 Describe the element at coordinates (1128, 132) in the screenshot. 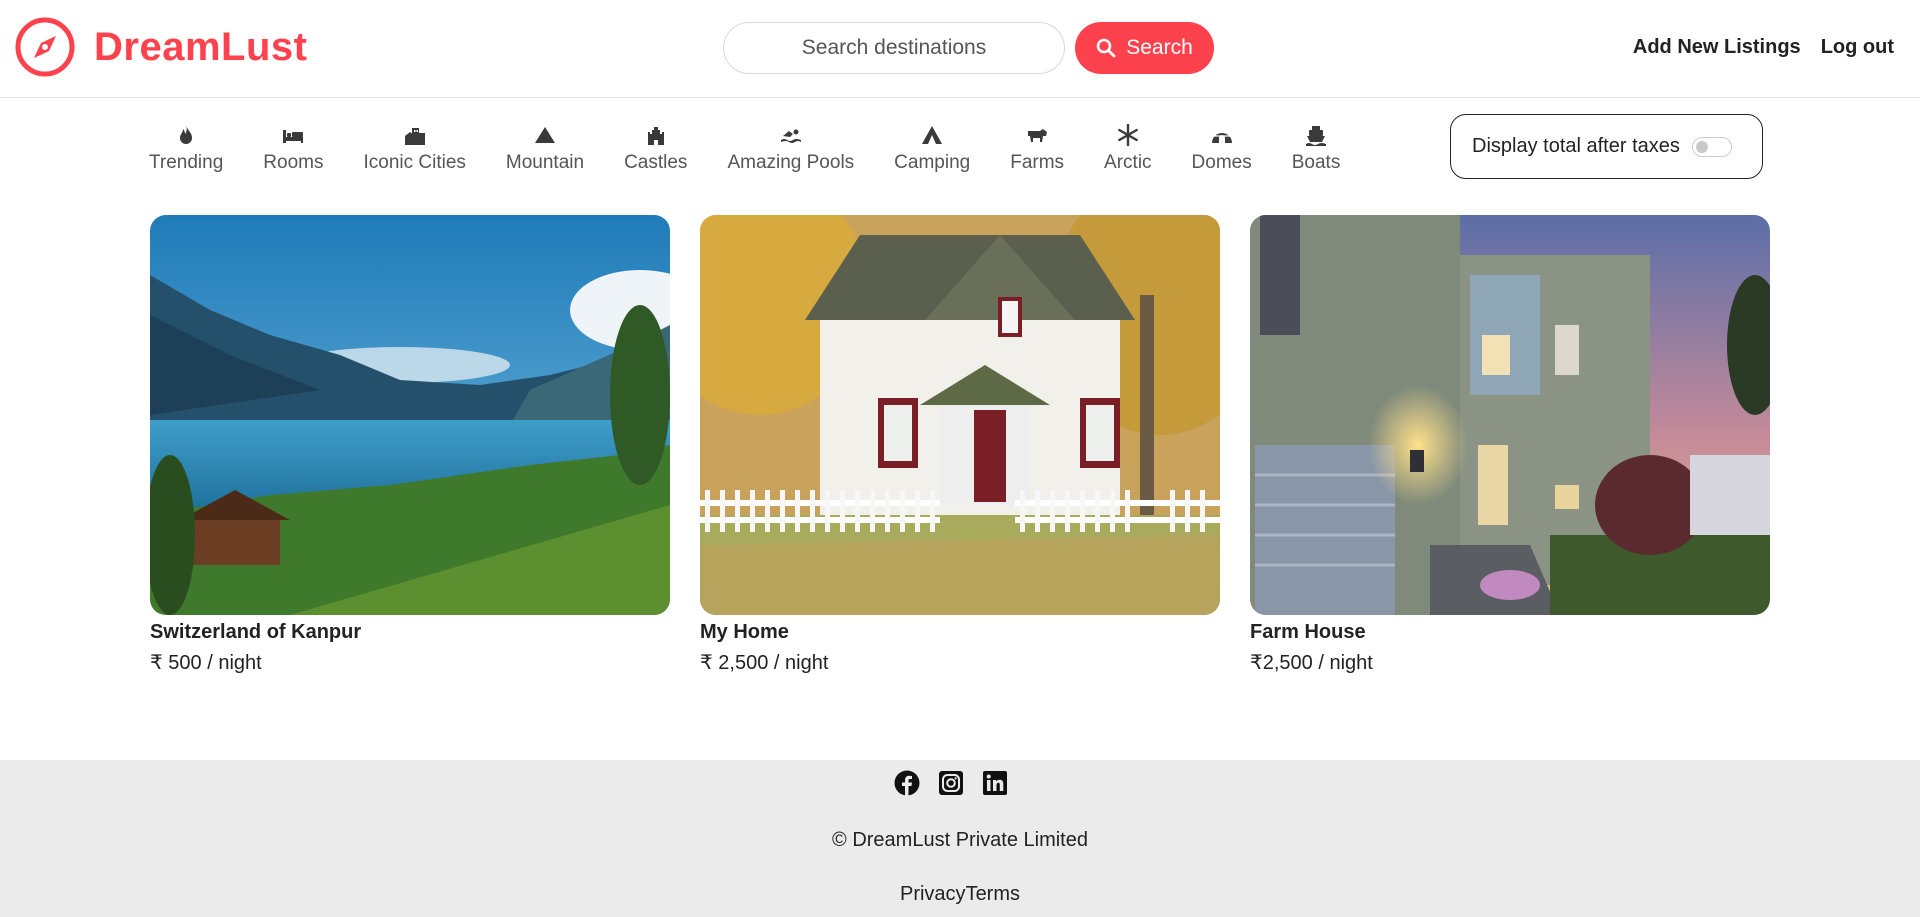

I see `snowflake-icon` at that location.